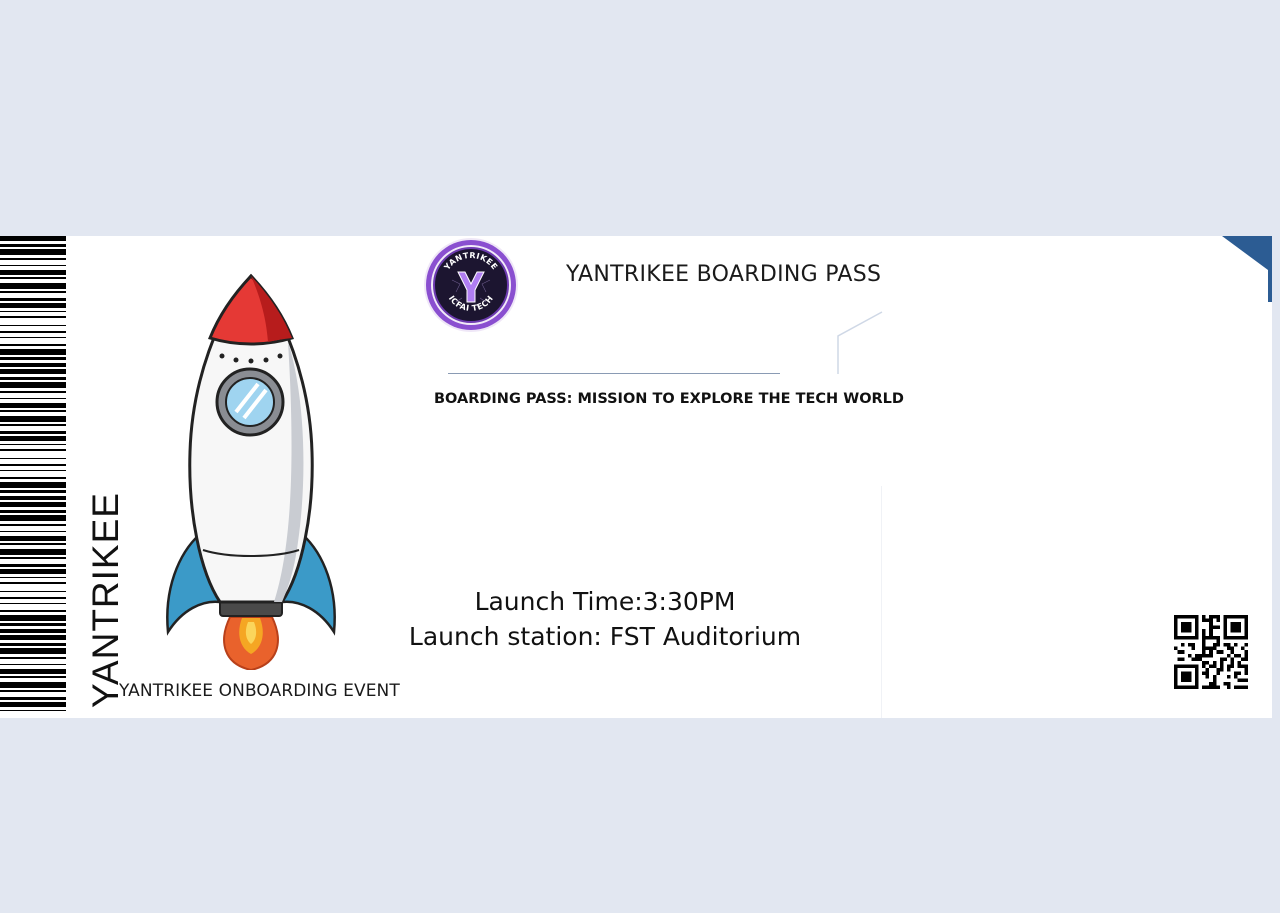 The image size is (1280, 913). What do you see at coordinates (605, 601) in the screenshot?
I see `launch-time: Launch Time:3:30PM` at bounding box center [605, 601].